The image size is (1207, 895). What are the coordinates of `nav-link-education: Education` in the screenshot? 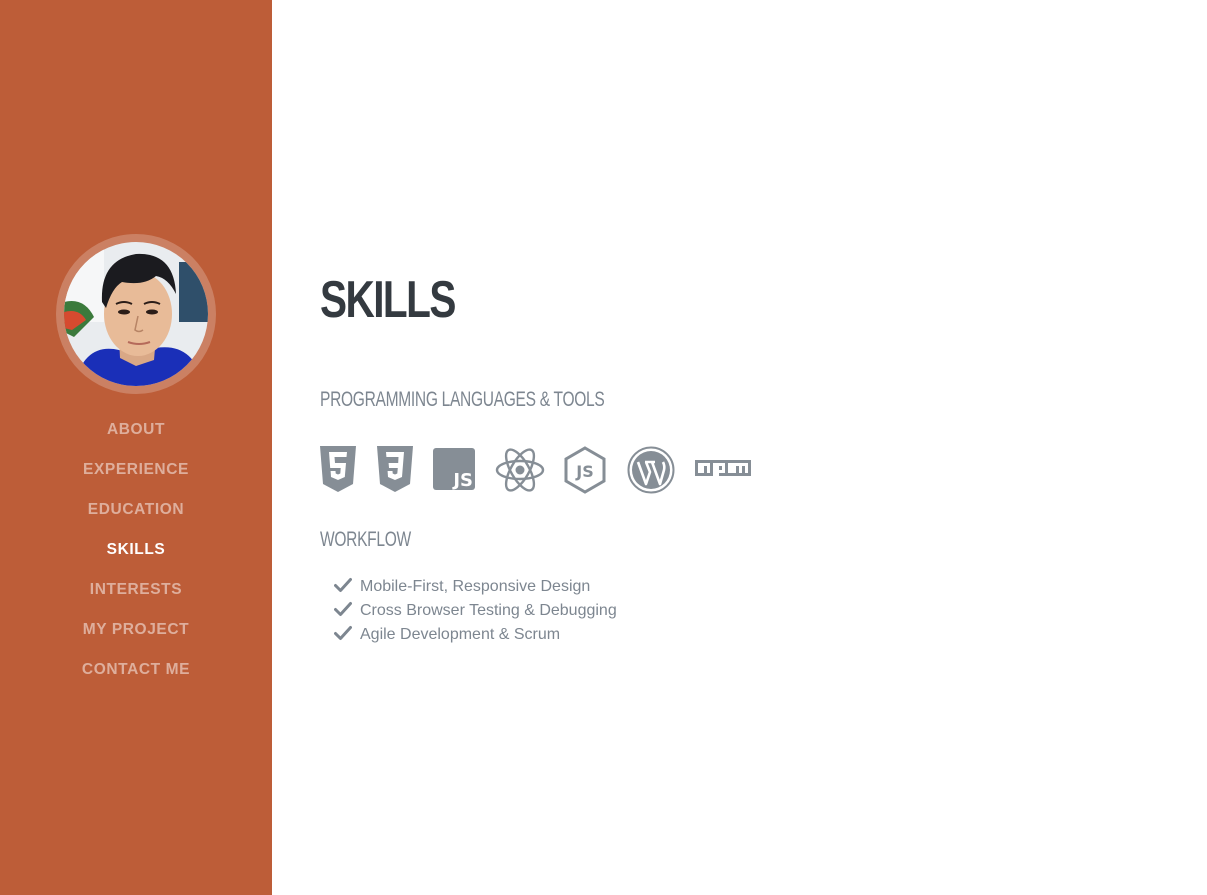 It's located at (136, 510).